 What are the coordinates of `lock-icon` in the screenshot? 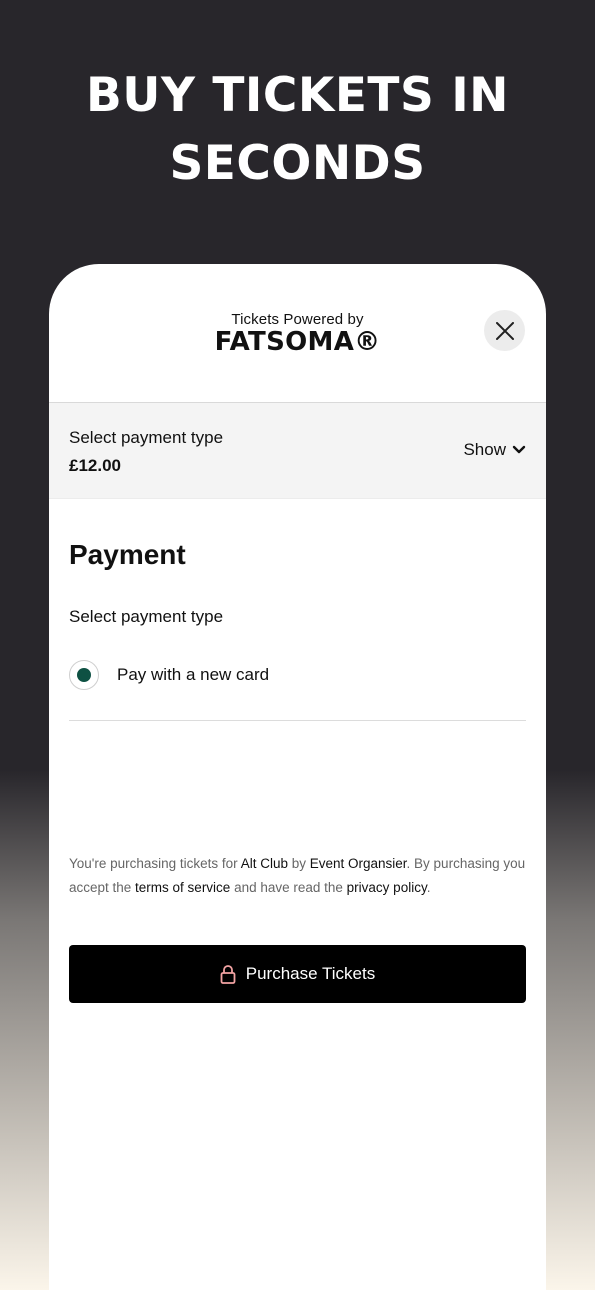 It's located at (228, 974).